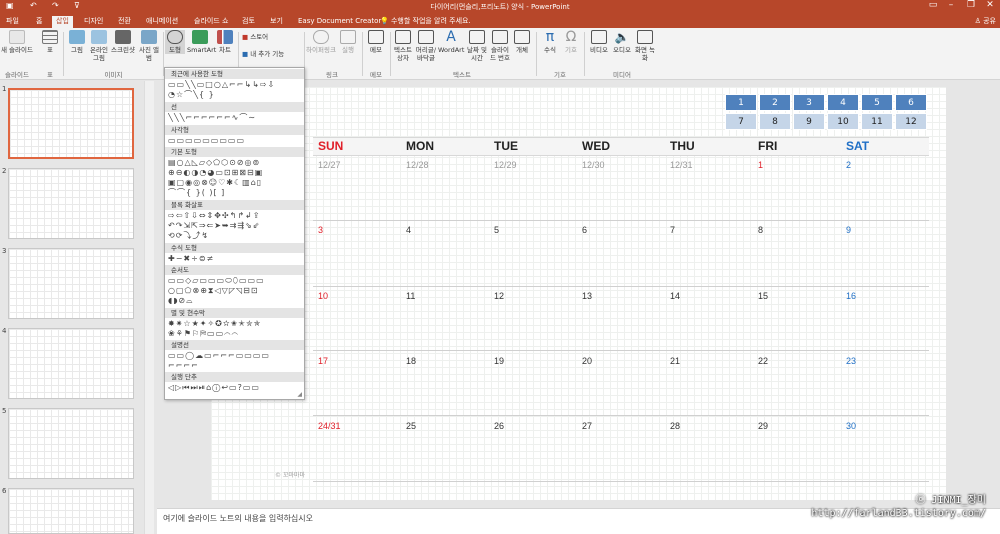  Describe the element at coordinates (672, 426) in the screenshot. I see `date-cell: 28` at that location.